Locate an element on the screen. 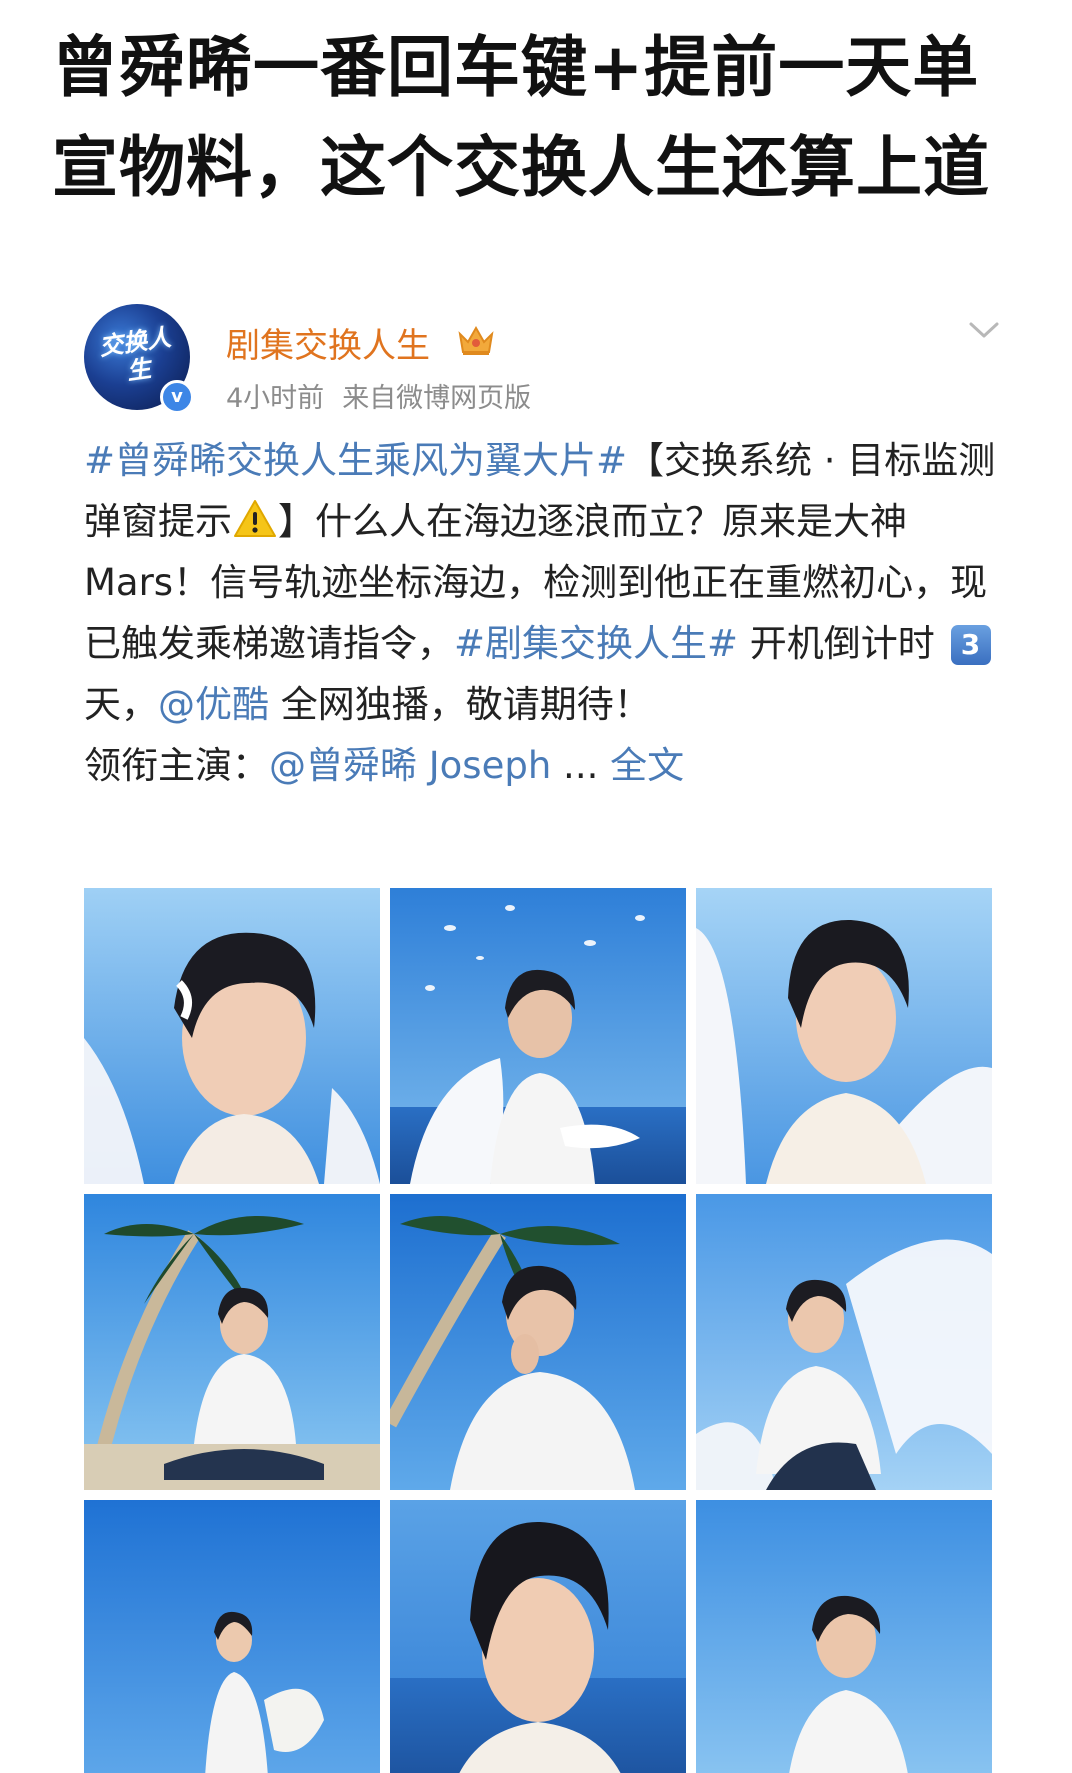  post-text-segment: 全网独播，敬请期待！ is located at coordinates (460, 704).